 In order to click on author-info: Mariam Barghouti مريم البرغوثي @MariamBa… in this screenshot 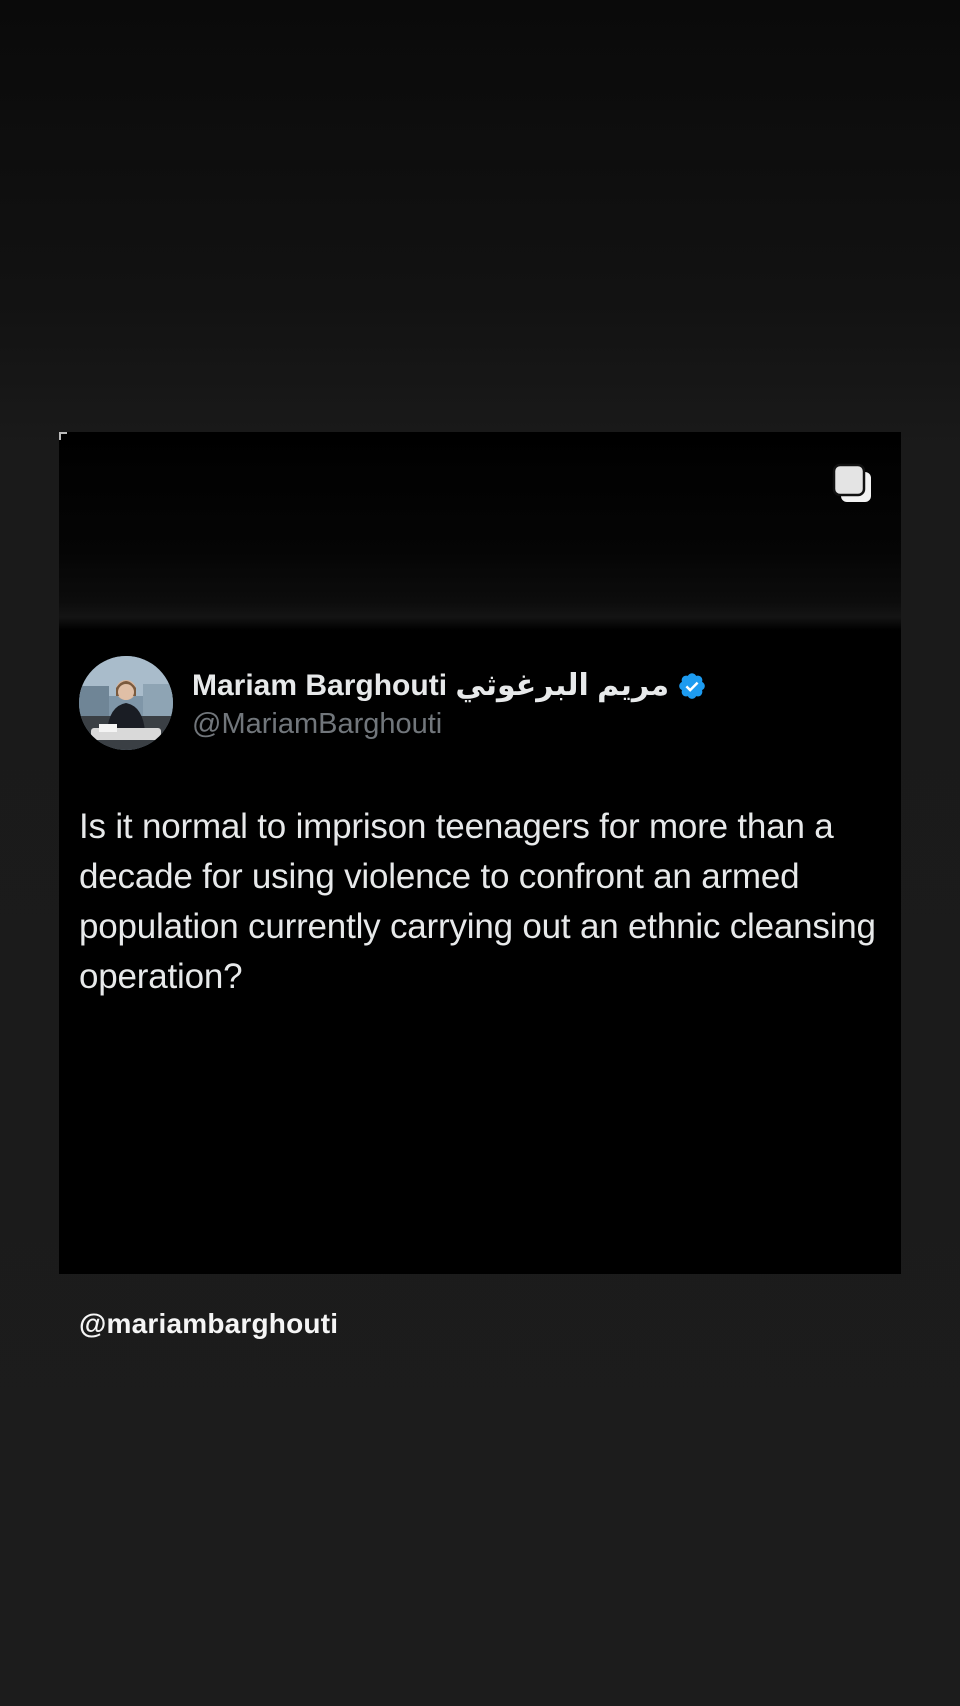, I will do `click(449, 703)`.